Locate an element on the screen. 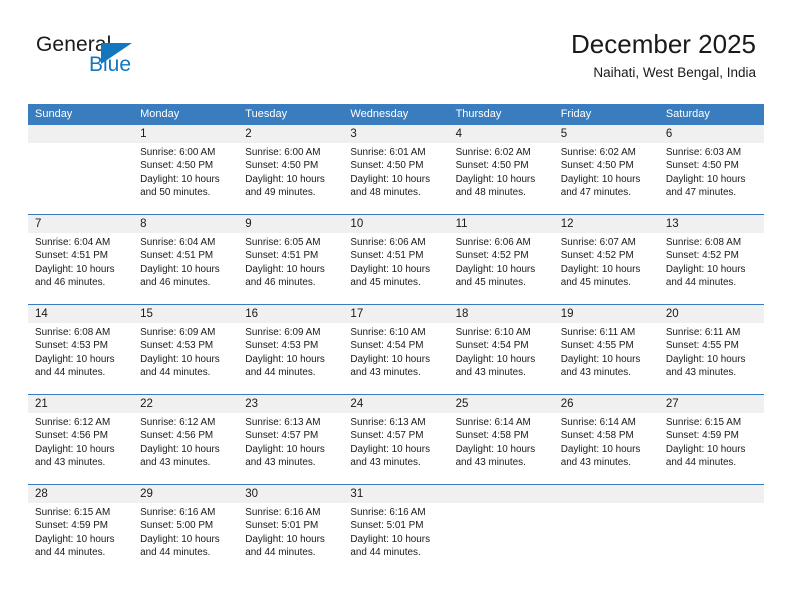  day-number: 10 is located at coordinates (395, 224).